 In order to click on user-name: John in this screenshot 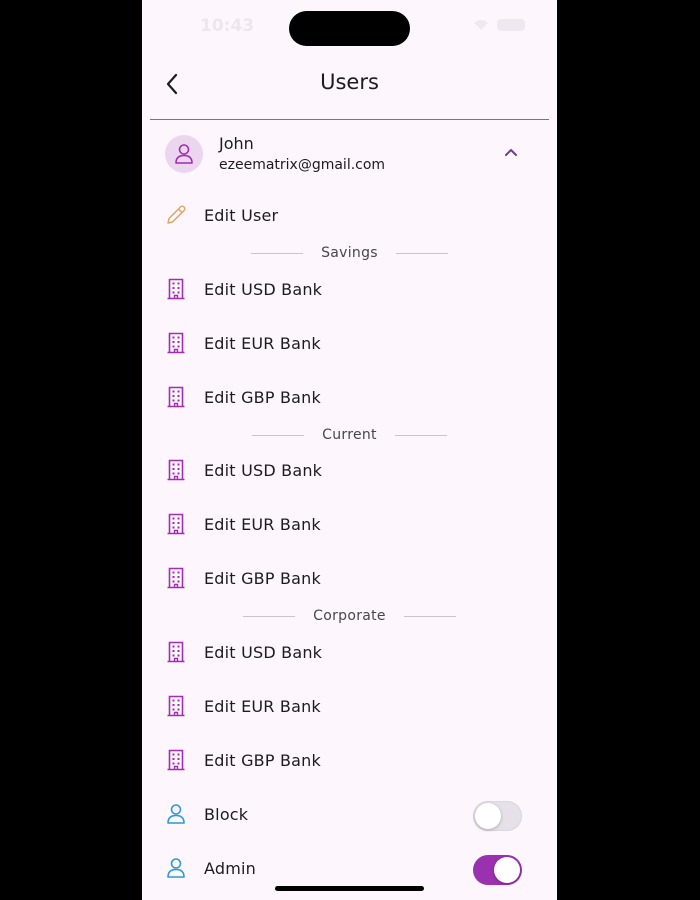, I will do `click(236, 143)`.